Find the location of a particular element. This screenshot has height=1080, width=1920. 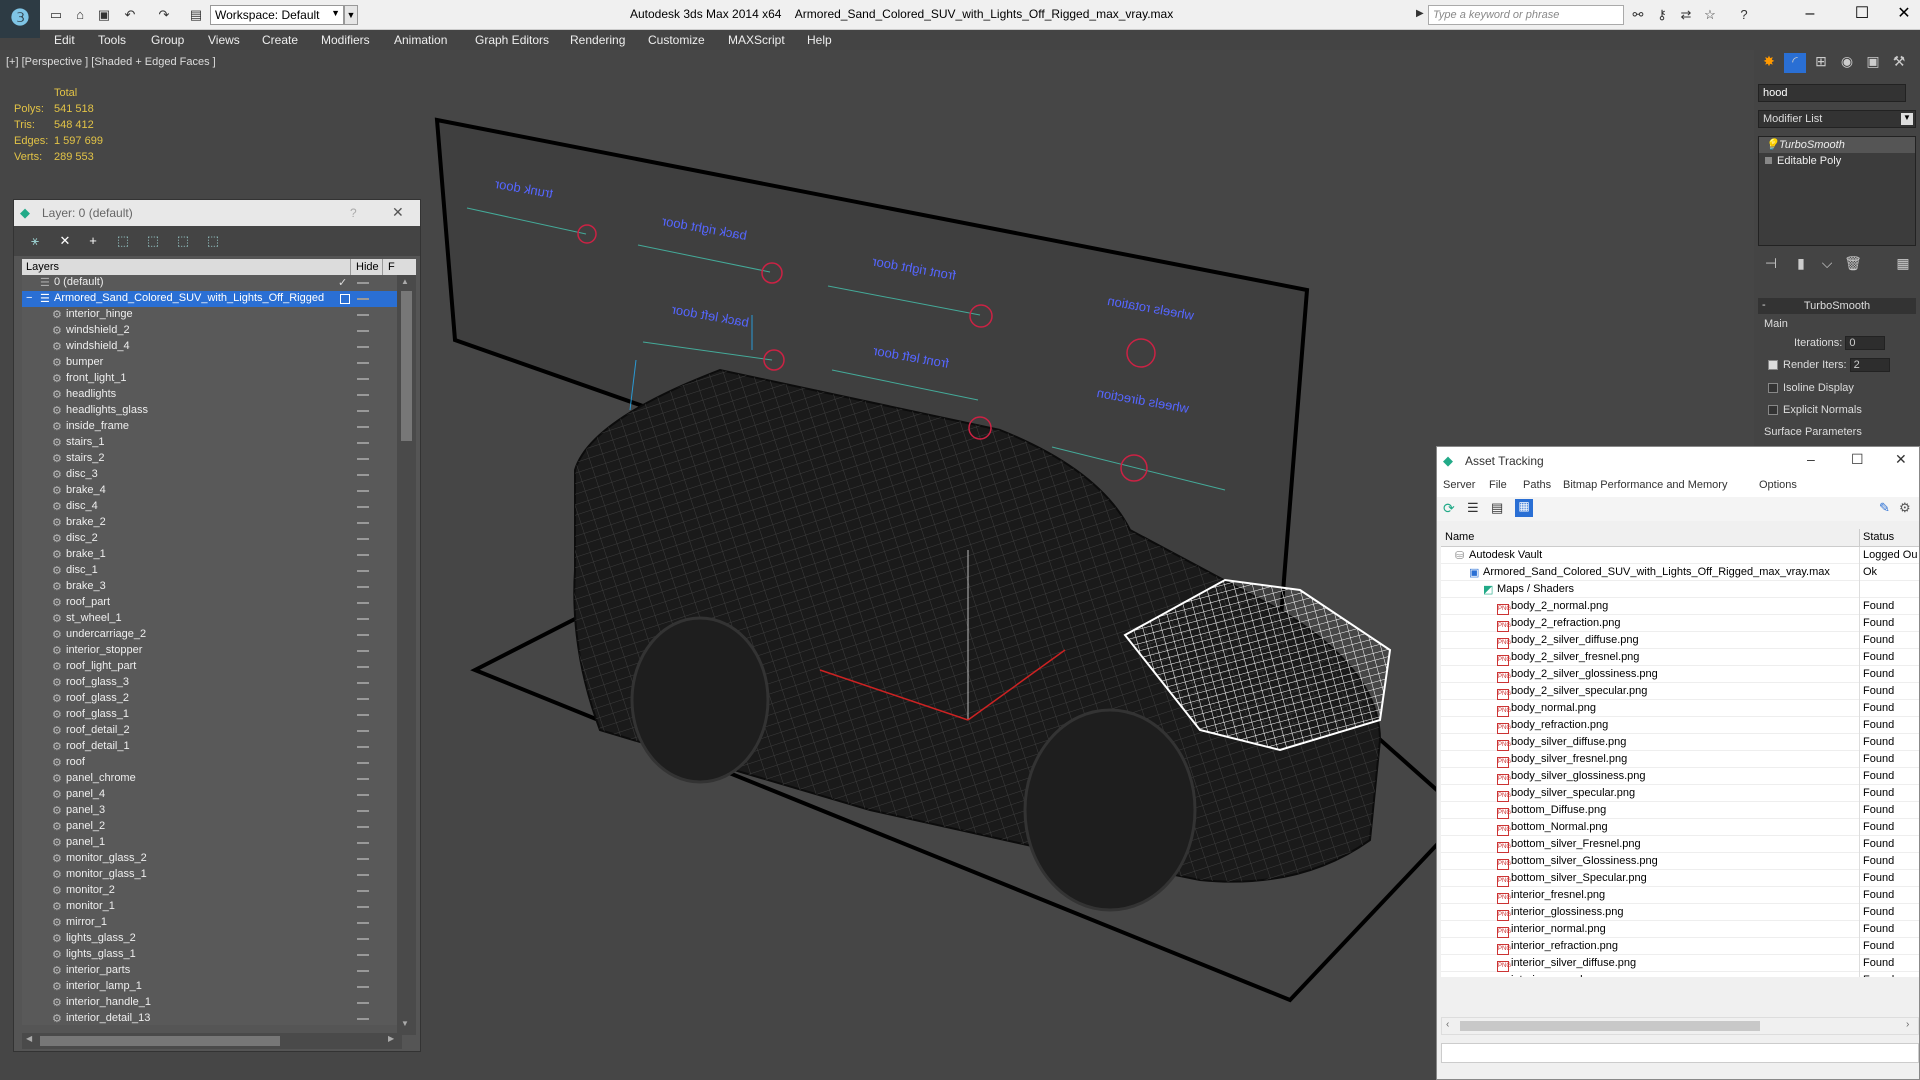

table-view-icon: ▦ is located at coordinates (1524, 508).